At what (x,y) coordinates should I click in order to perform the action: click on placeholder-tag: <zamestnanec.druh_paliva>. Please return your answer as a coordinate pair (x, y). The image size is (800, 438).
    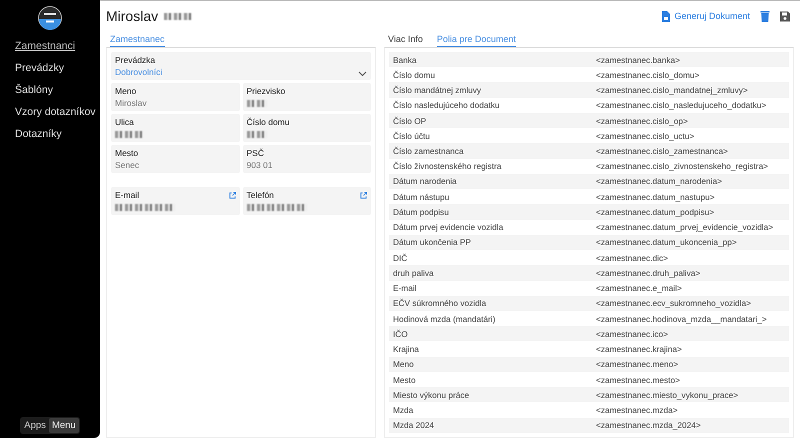
    Looking at the image, I should click on (690, 273).